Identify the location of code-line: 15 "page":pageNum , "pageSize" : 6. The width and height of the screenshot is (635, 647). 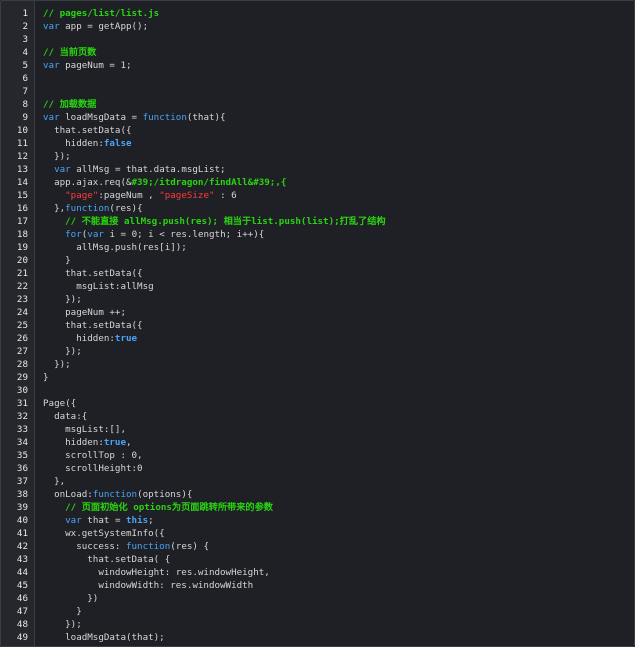
(317, 195).